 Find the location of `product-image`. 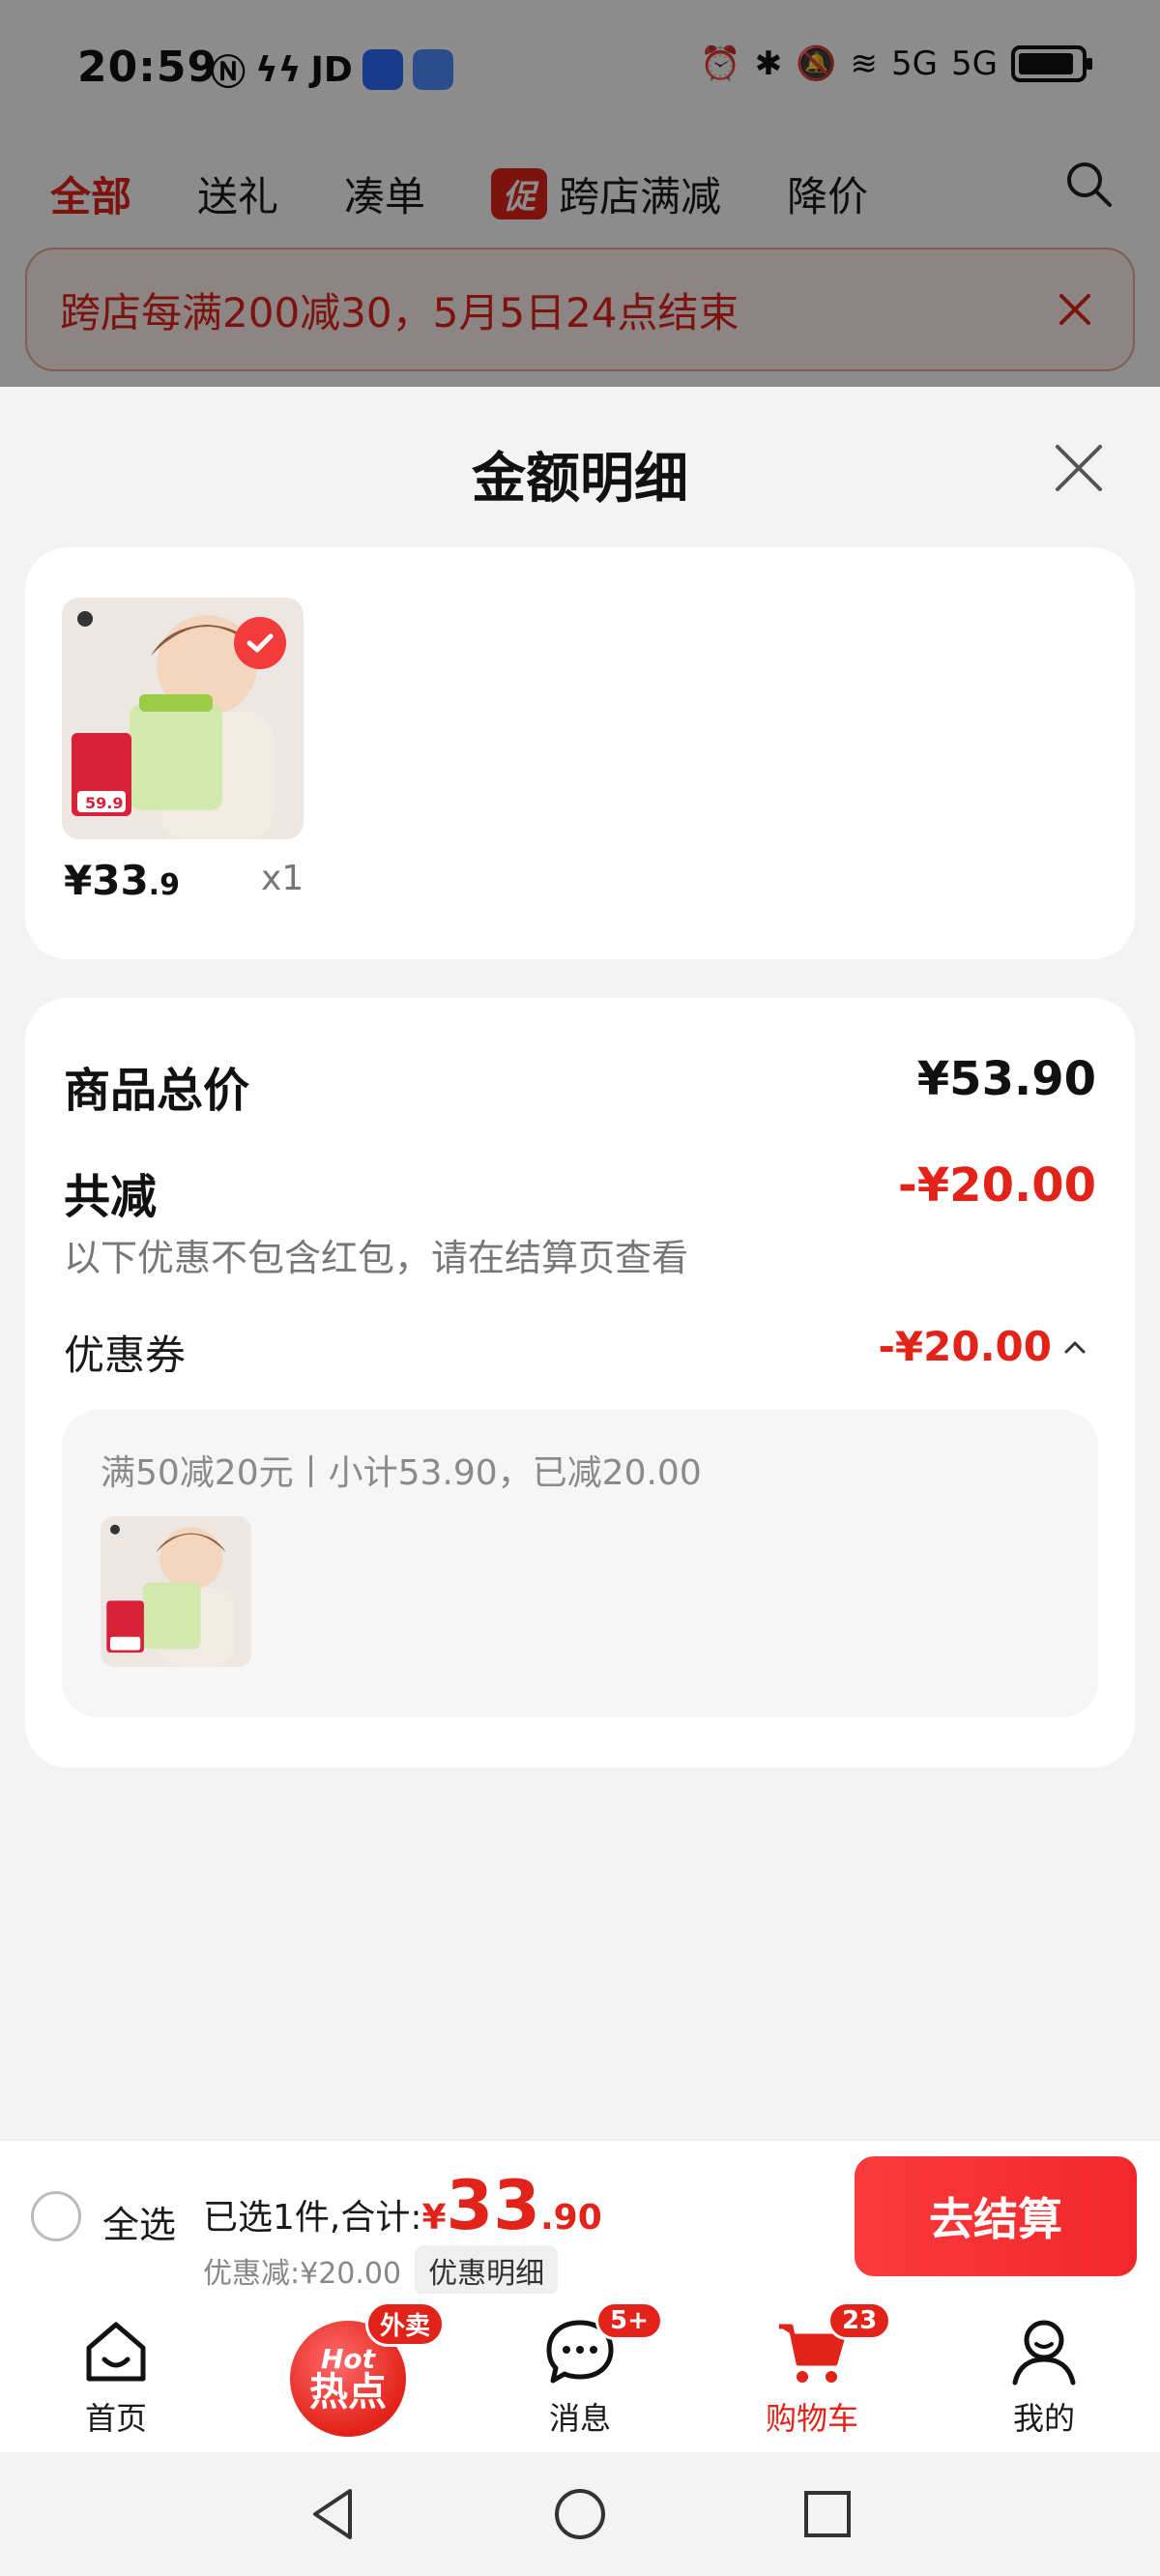

product-image is located at coordinates (176, 1591).